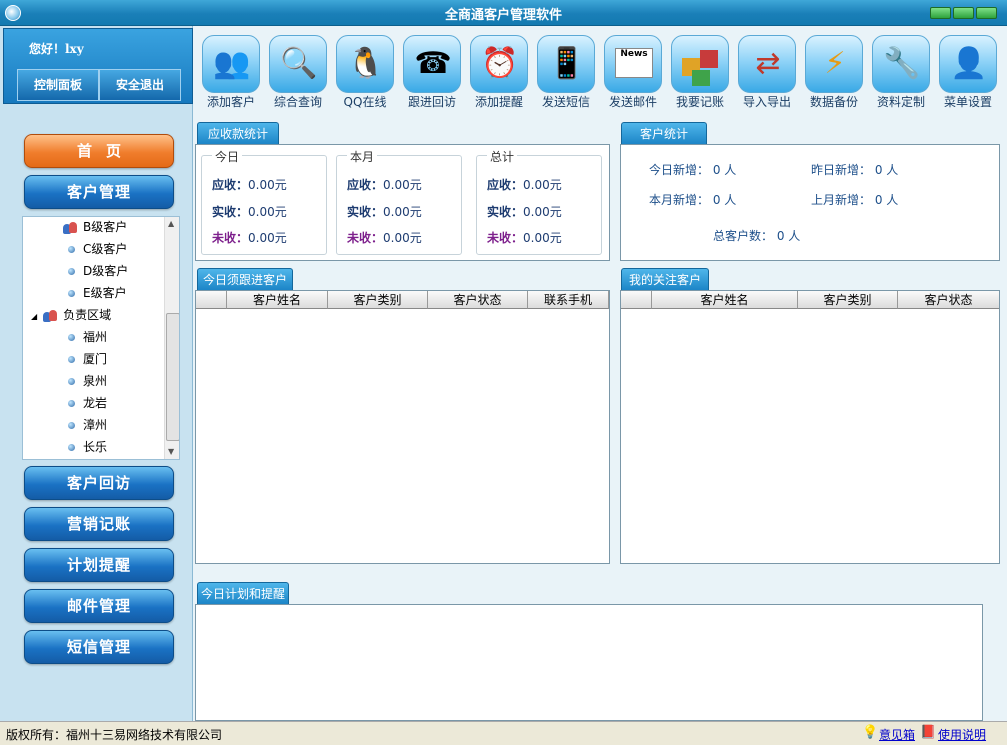 Image resolution: width=1007 pixels, height=745 pixels. Describe the element at coordinates (855, 200) in the screenshot. I see `last-month-new-stat: 上月新增： 0 人` at that location.